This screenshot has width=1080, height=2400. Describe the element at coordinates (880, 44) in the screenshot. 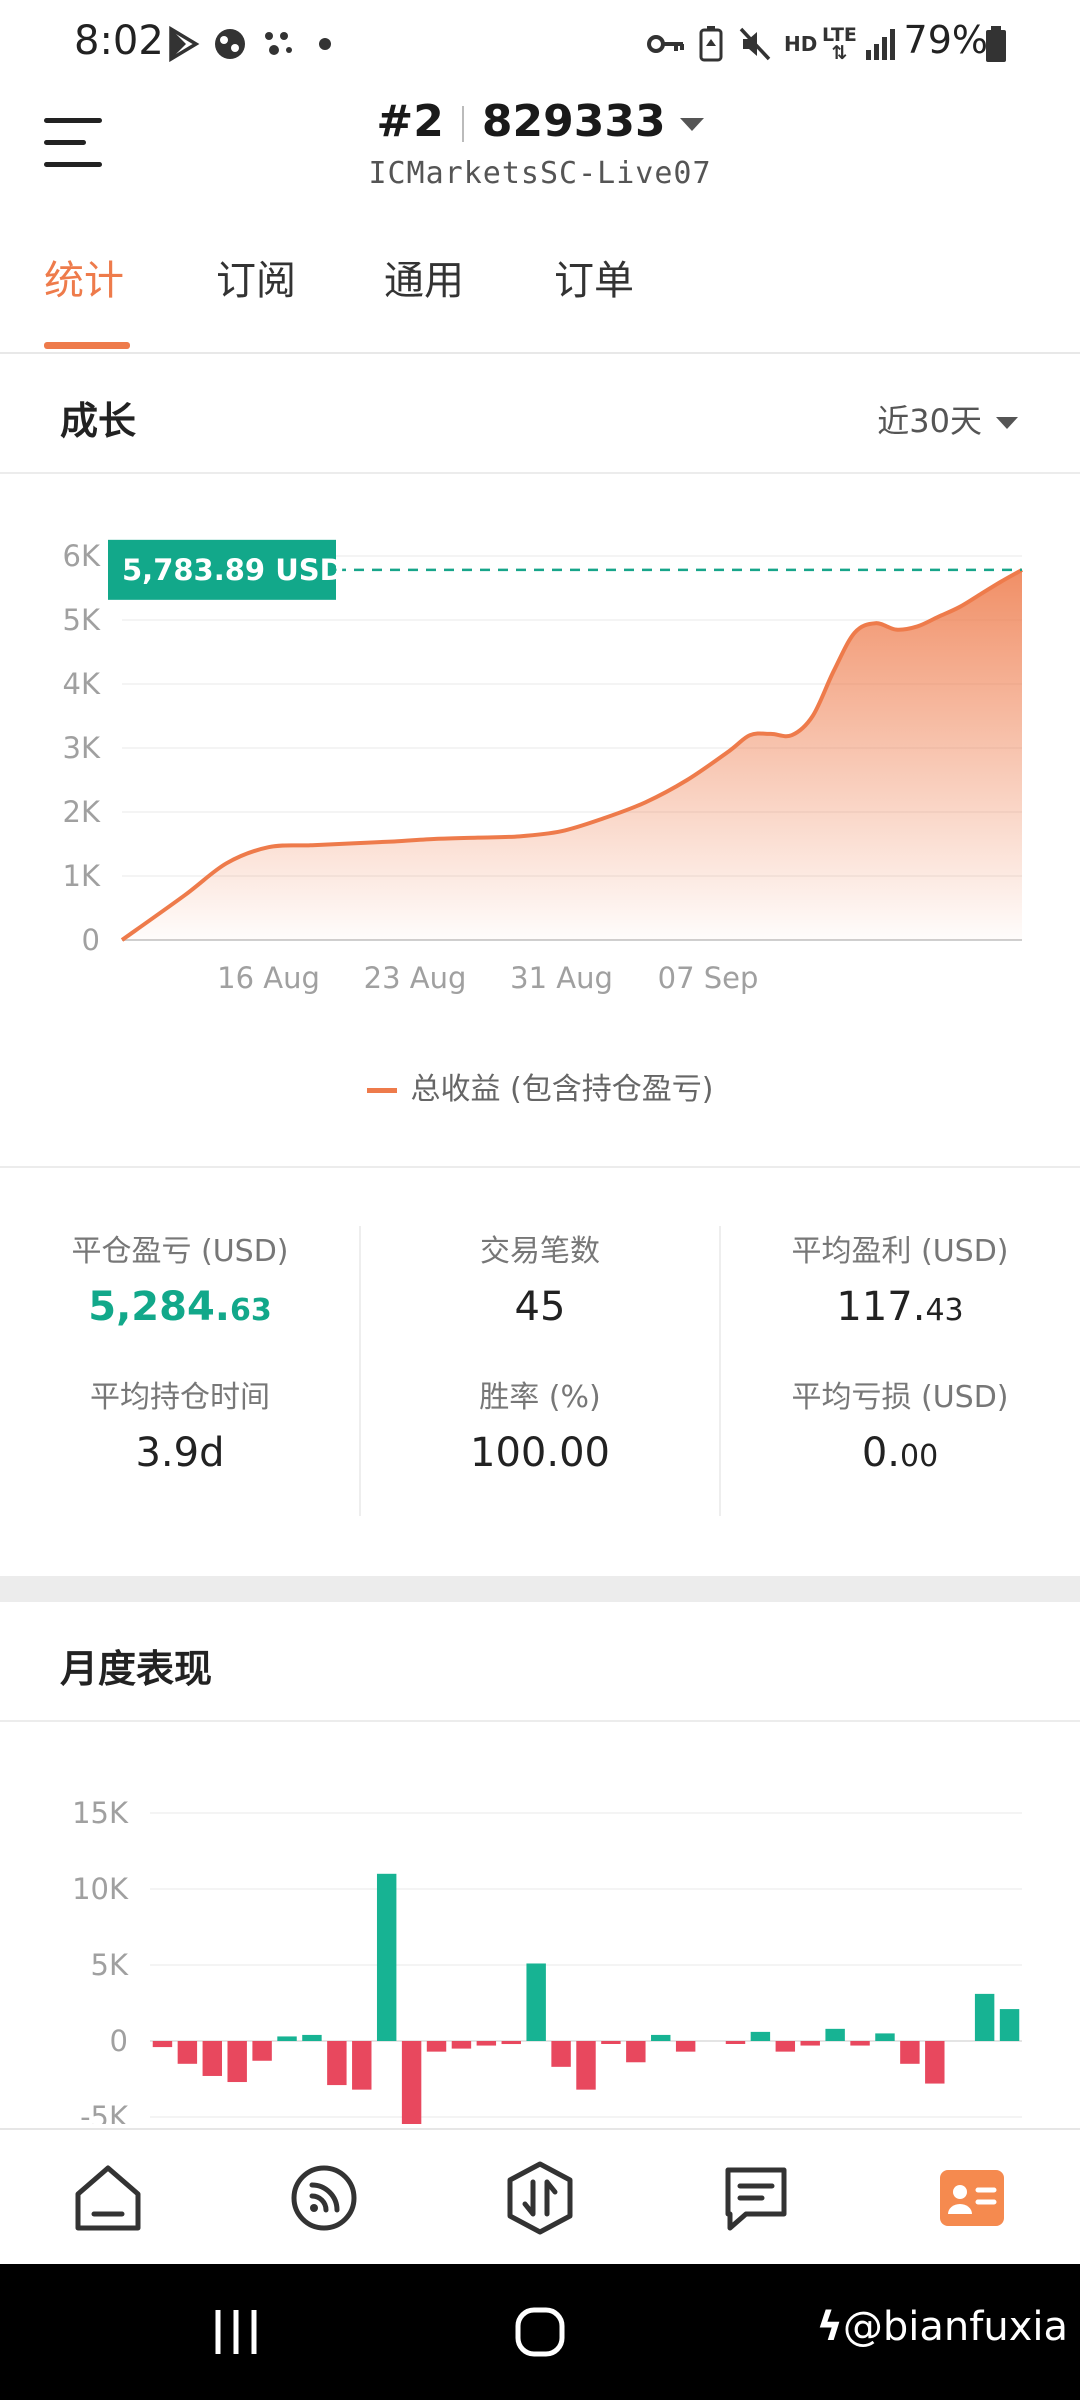

I see `signal-icon` at that location.